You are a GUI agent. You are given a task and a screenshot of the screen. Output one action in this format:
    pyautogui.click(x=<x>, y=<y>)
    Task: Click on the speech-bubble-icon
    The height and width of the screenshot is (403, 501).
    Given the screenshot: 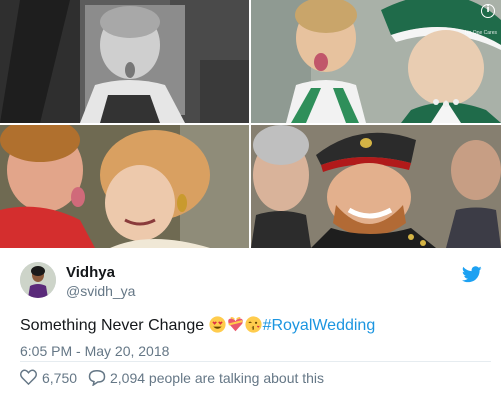 What is the action you would take?
    pyautogui.click(x=97, y=377)
    